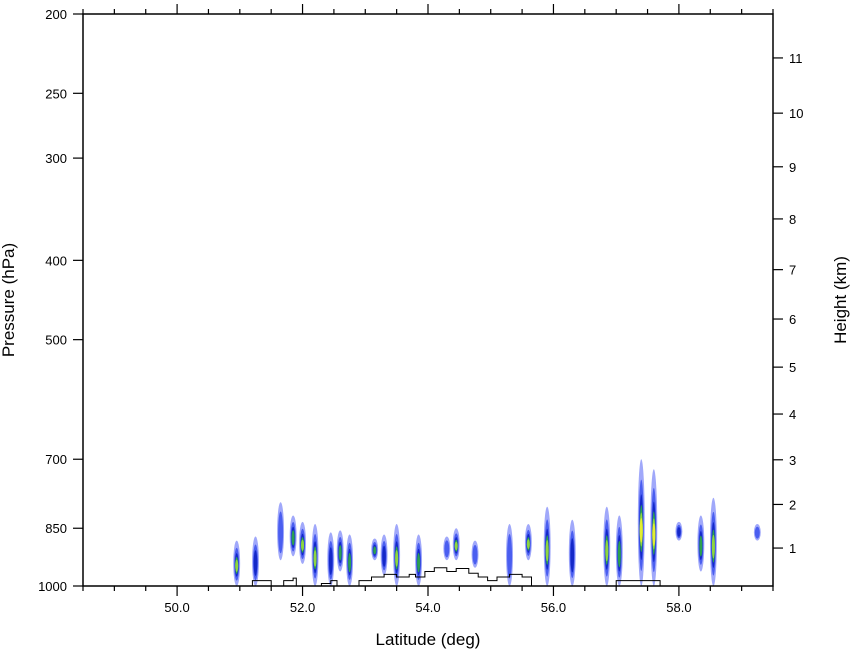 The width and height of the screenshot is (850, 650). What do you see at coordinates (796, 113) in the screenshot?
I see `y2-tick-label: 10` at bounding box center [796, 113].